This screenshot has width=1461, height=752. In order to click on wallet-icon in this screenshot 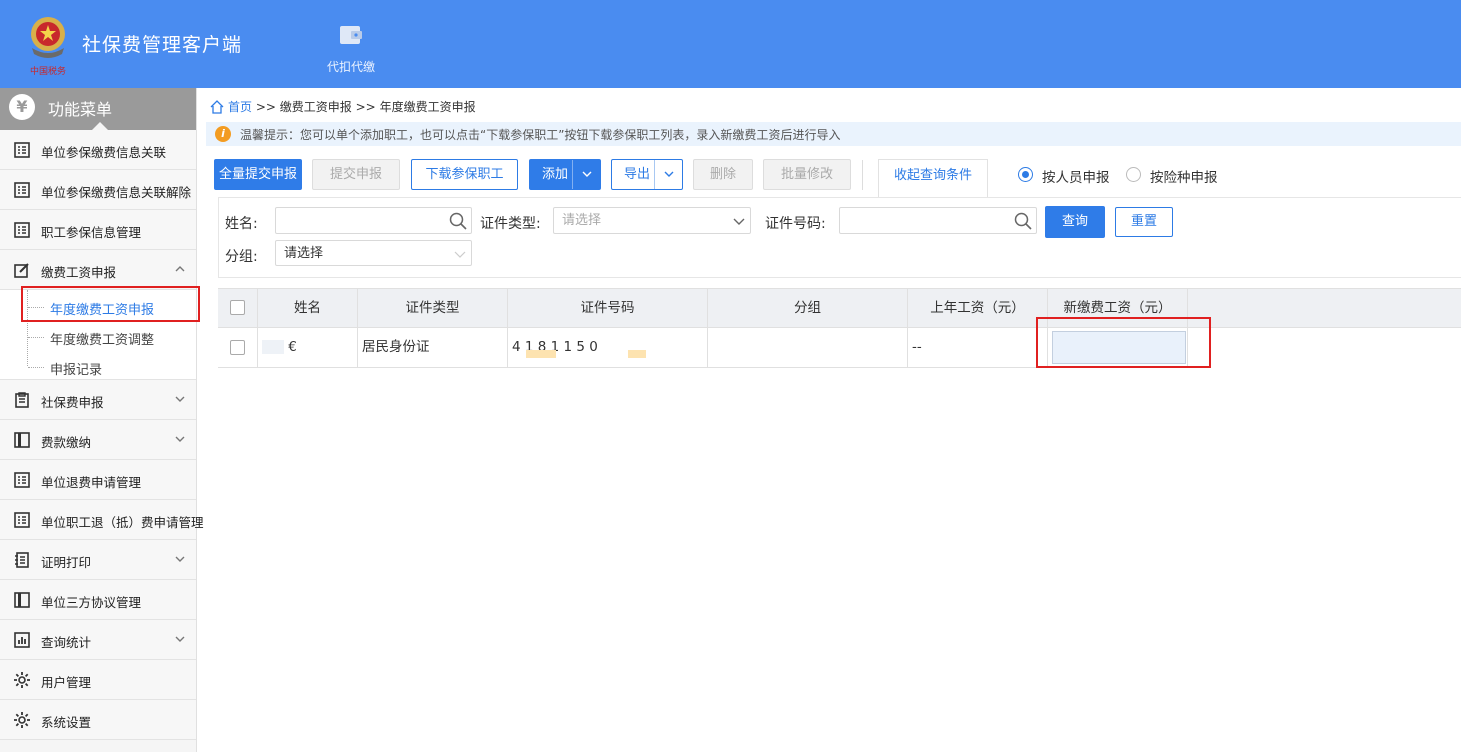, I will do `click(351, 35)`.